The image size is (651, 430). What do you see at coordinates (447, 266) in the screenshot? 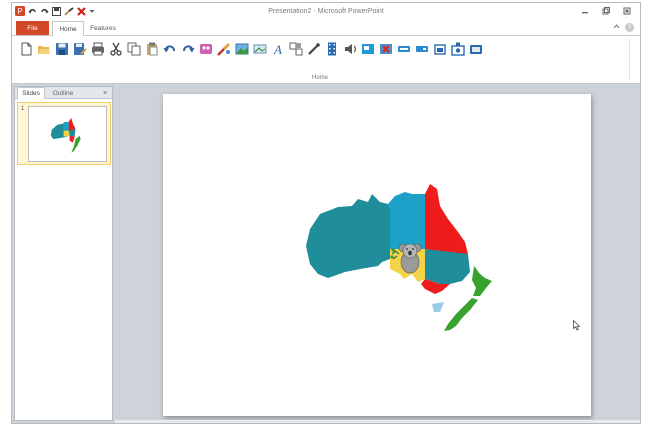
I see `region-east` at bounding box center [447, 266].